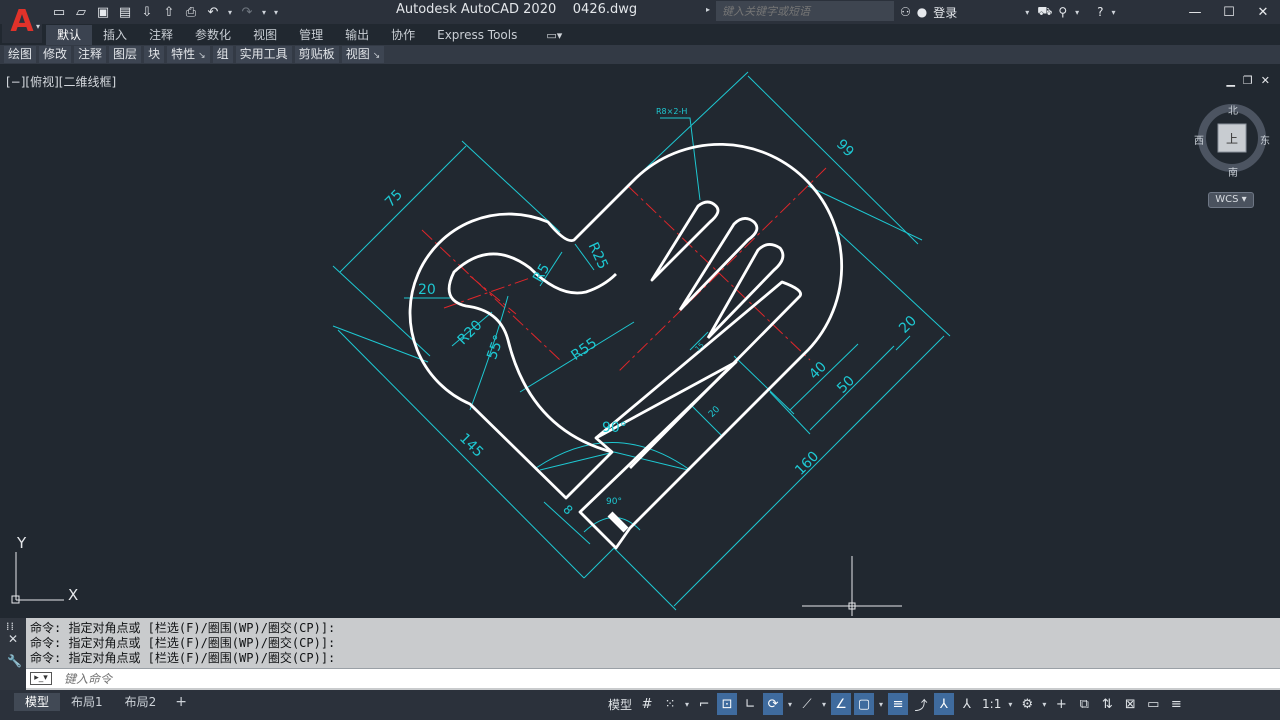 This screenshot has height=720, width=1280. What do you see at coordinates (1130, 704) in the screenshot?
I see `clean-screen-icon: ⊠` at bounding box center [1130, 704].